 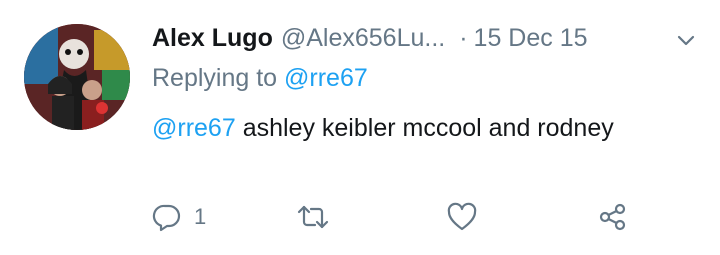 What do you see at coordinates (212, 38) in the screenshot?
I see `author-name: Alex Lugo` at bounding box center [212, 38].